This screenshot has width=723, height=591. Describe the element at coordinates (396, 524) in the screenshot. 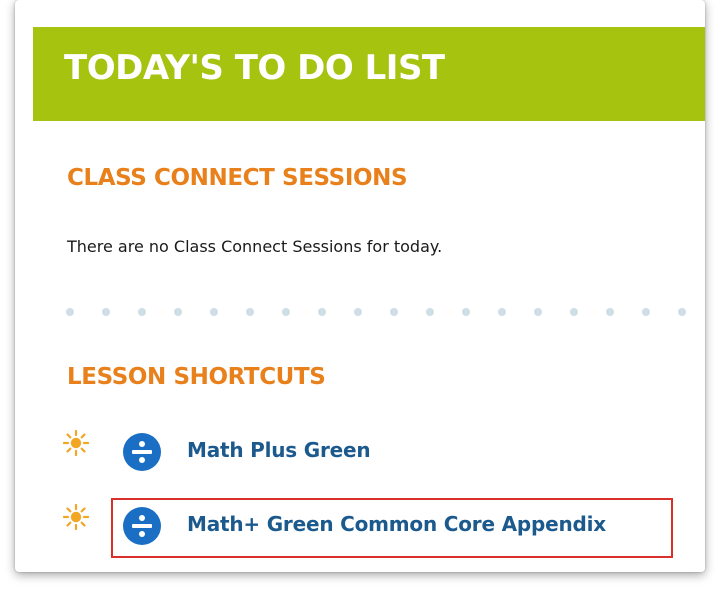

I see `lesson-shortcut-label: Math+ Green Common Core Appendix` at that location.